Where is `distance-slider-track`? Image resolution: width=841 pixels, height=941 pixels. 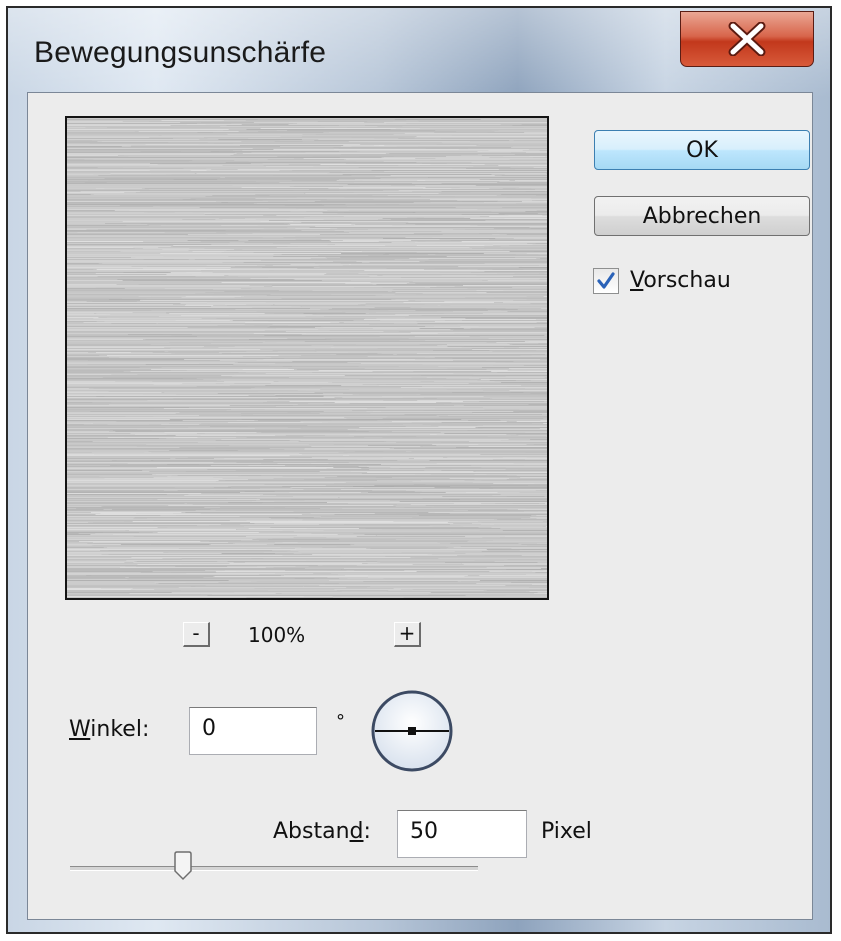 distance-slider-track is located at coordinates (274, 868).